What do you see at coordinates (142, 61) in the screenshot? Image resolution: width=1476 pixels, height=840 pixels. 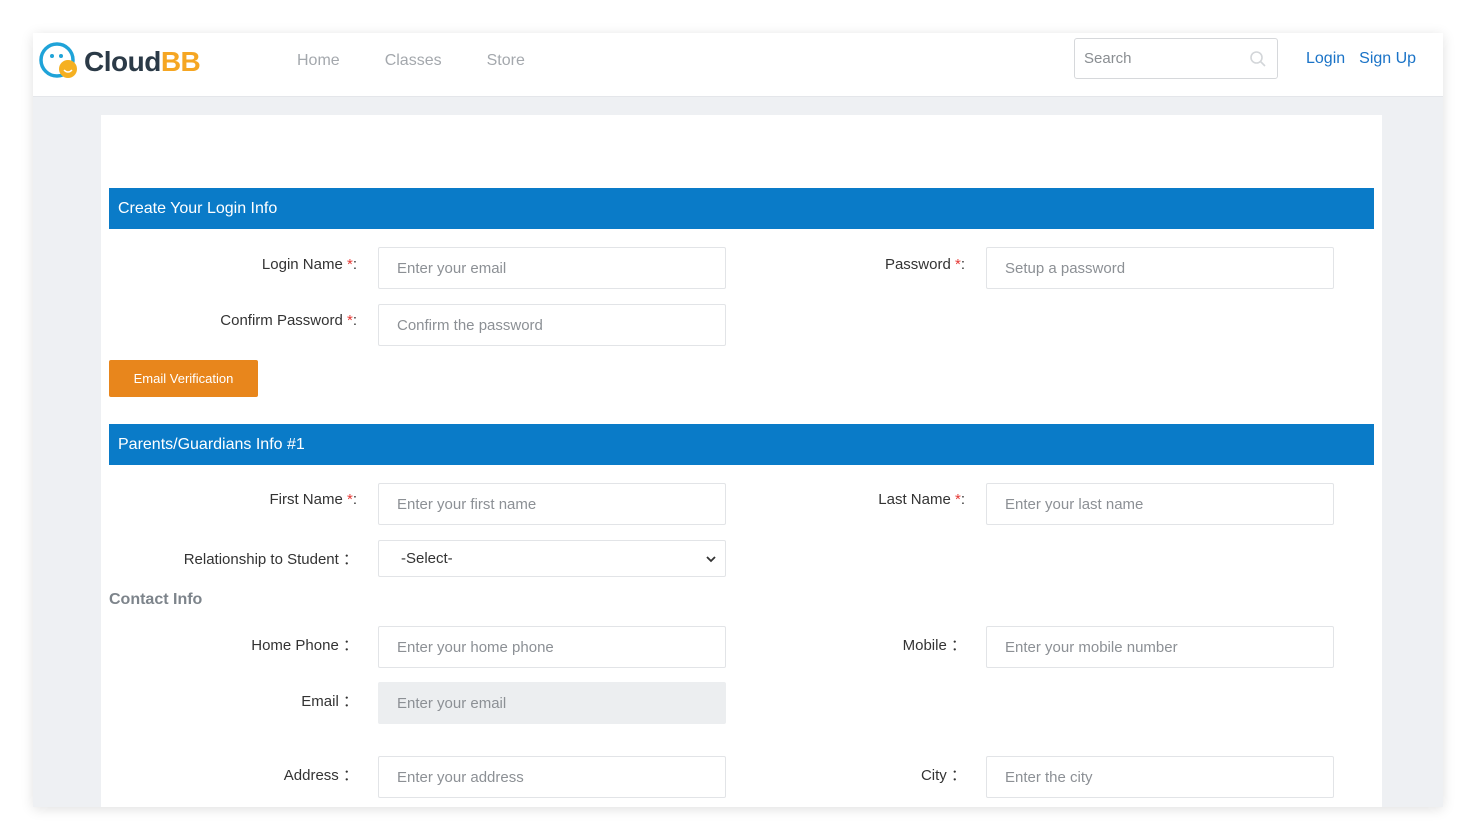 I see `logo-wordmark: CloudBB` at bounding box center [142, 61].